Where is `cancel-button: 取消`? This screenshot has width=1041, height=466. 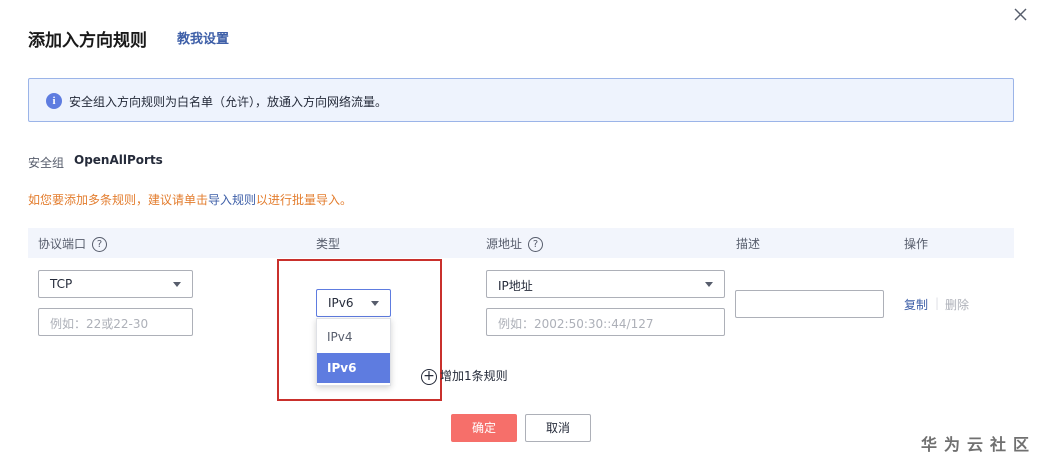 cancel-button: 取消 is located at coordinates (558, 428).